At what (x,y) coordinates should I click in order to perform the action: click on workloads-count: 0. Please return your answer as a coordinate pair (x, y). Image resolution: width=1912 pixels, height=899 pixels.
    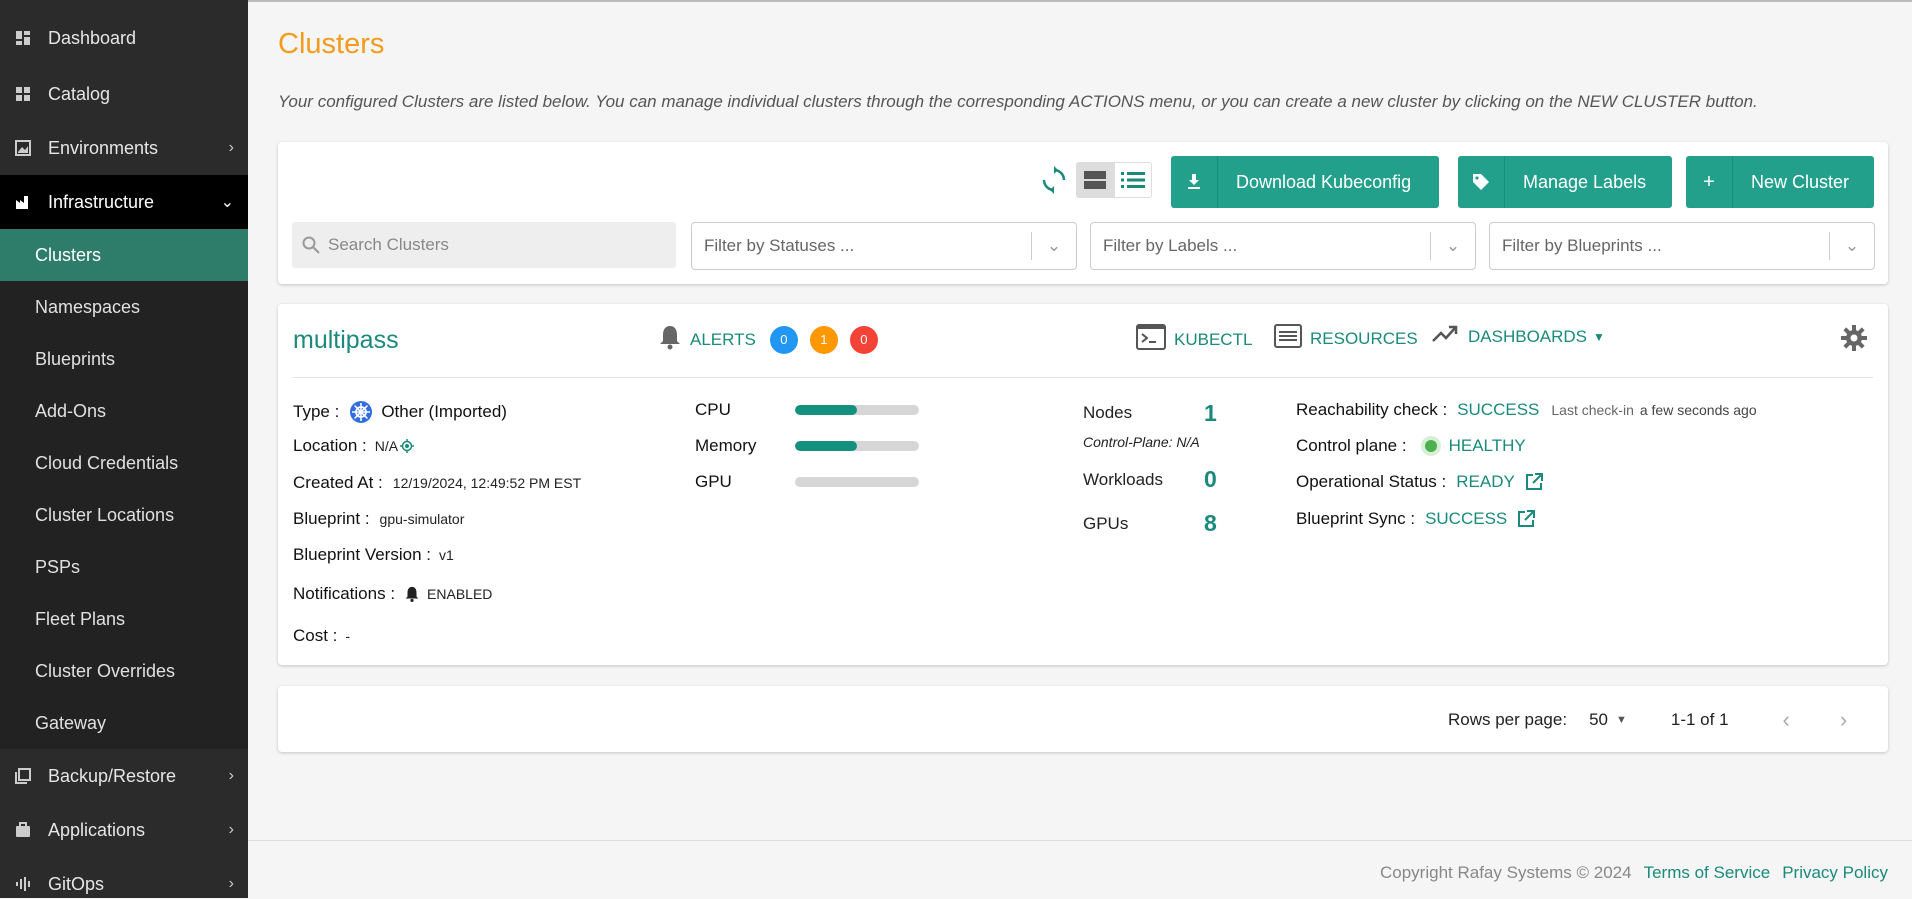
    Looking at the image, I should click on (1210, 479).